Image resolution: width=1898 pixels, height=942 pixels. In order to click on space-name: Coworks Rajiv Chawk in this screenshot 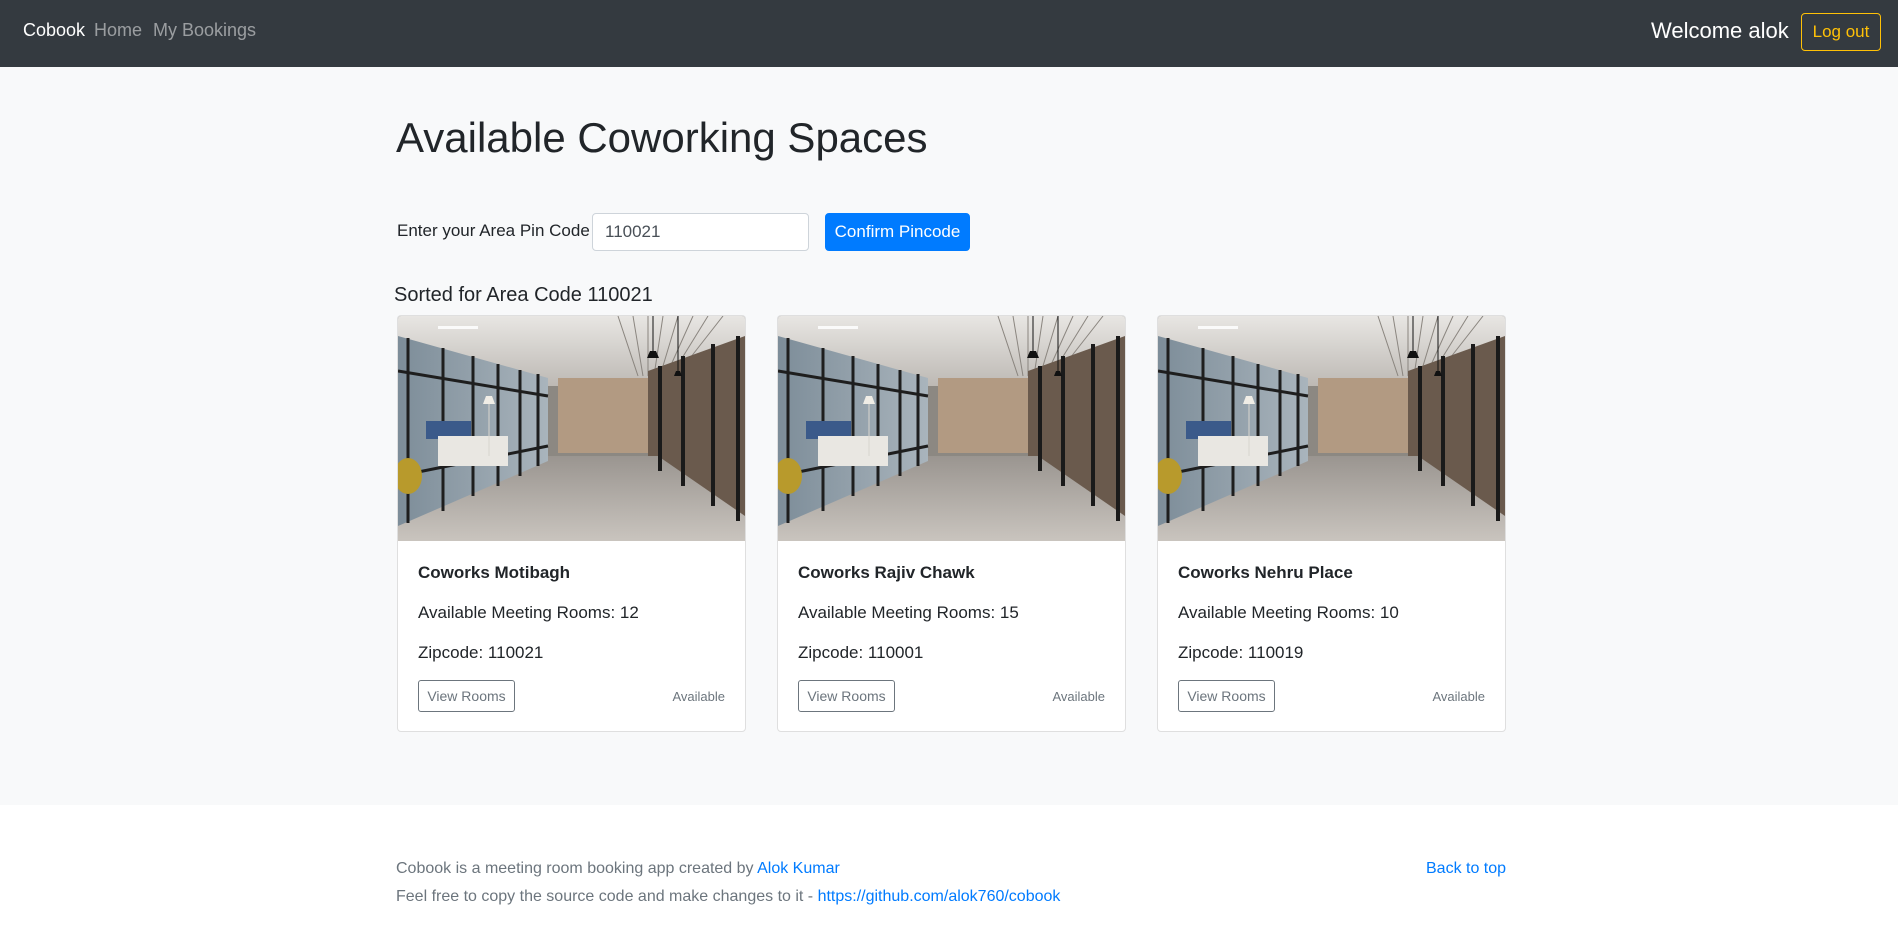, I will do `click(886, 572)`.